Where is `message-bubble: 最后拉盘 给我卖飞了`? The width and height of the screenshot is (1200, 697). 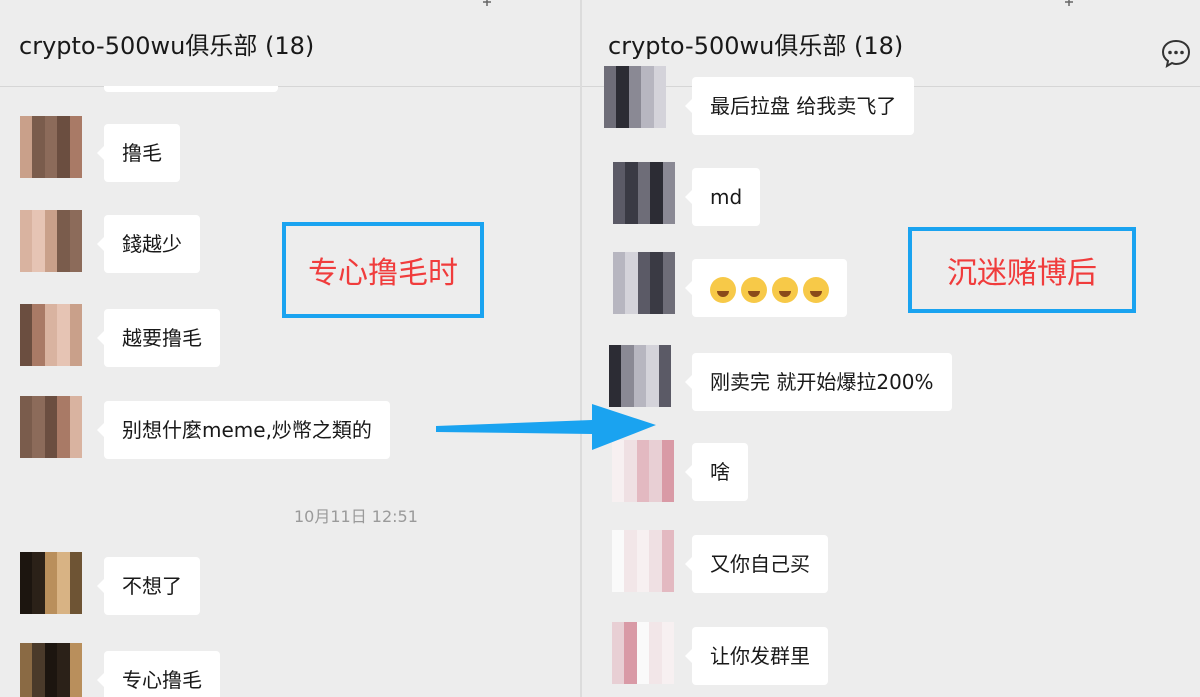 message-bubble: 最后拉盘 给我卖飞了 is located at coordinates (799, 106).